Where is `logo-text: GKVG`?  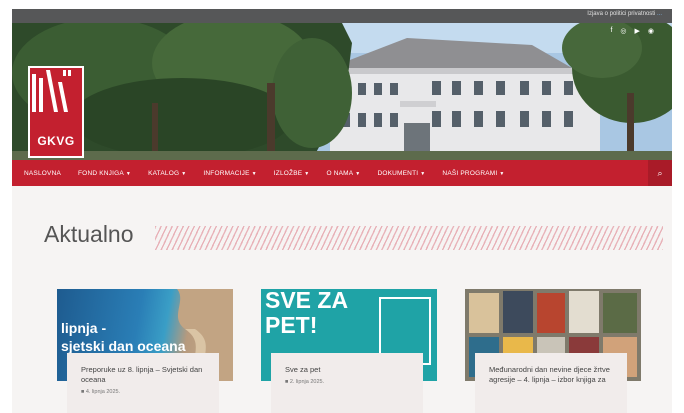 logo-text: GKVG is located at coordinates (56, 141).